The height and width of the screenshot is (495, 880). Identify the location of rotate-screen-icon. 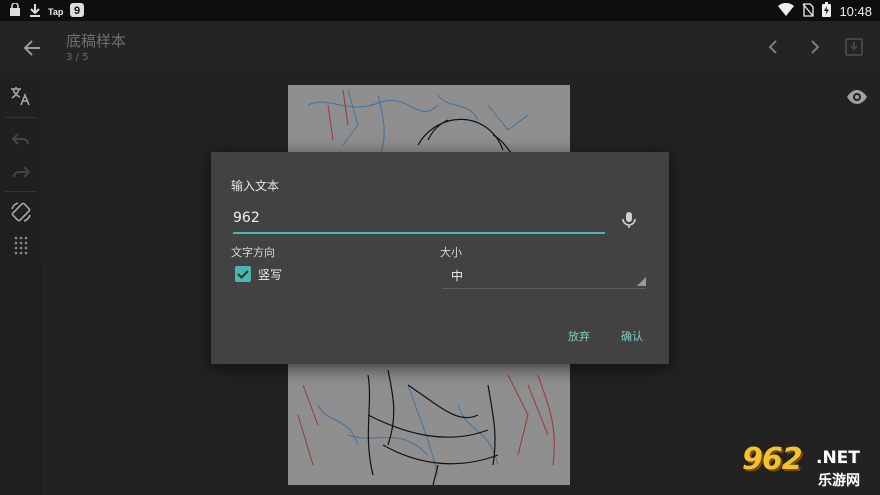
(21, 212).